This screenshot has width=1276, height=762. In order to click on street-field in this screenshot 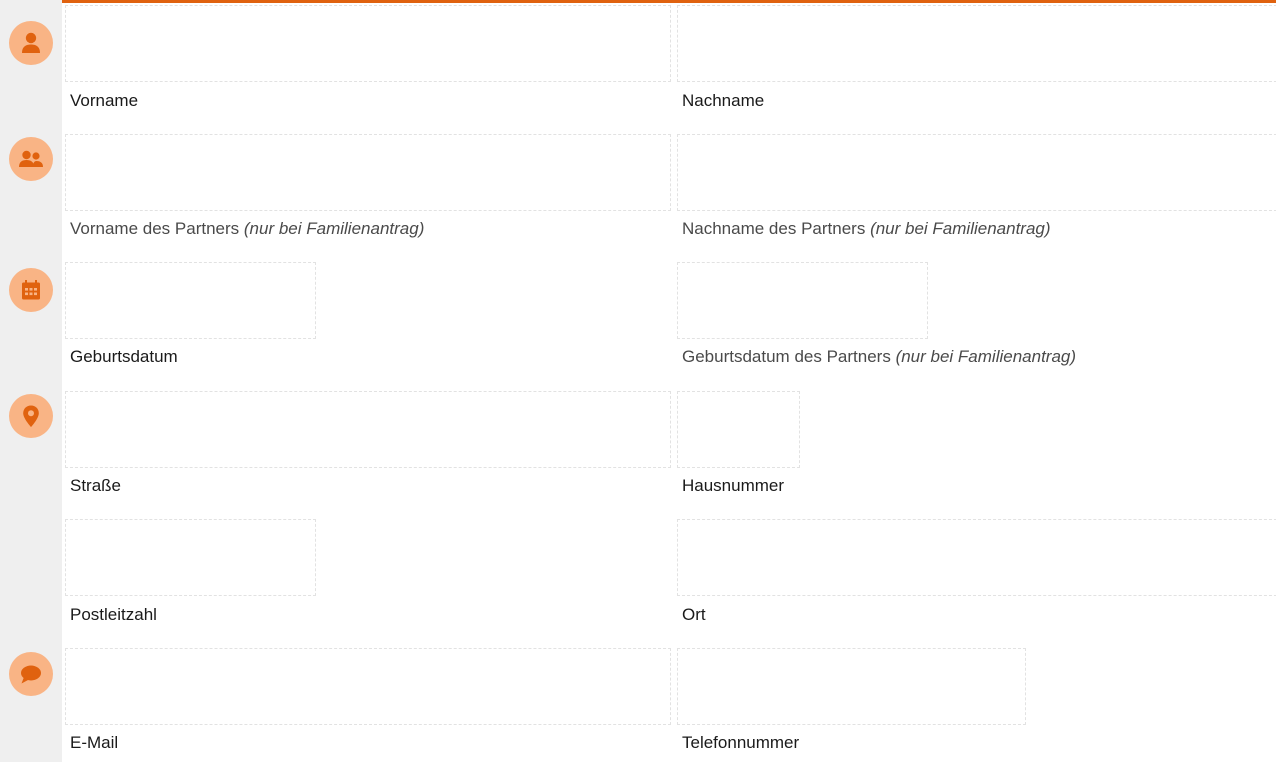, I will do `click(368, 429)`.